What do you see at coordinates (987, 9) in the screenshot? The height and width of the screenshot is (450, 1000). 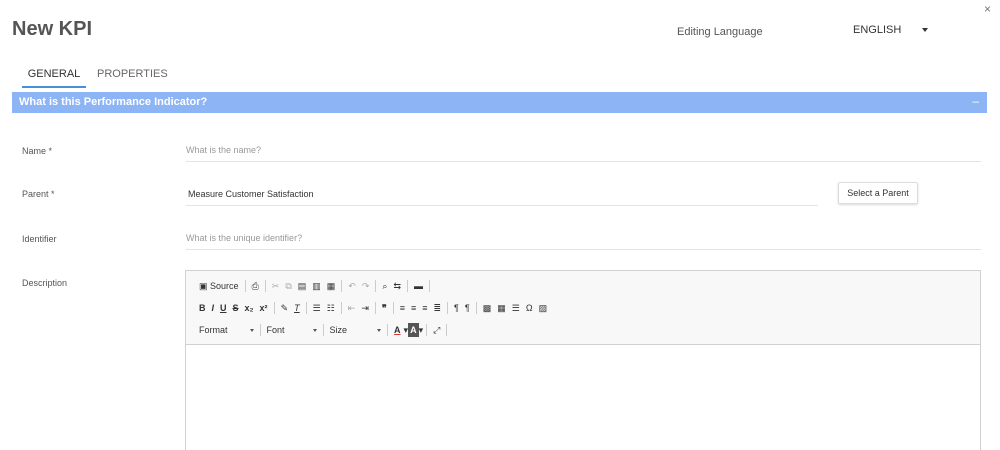 I see `close-icon: ×` at bounding box center [987, 9].